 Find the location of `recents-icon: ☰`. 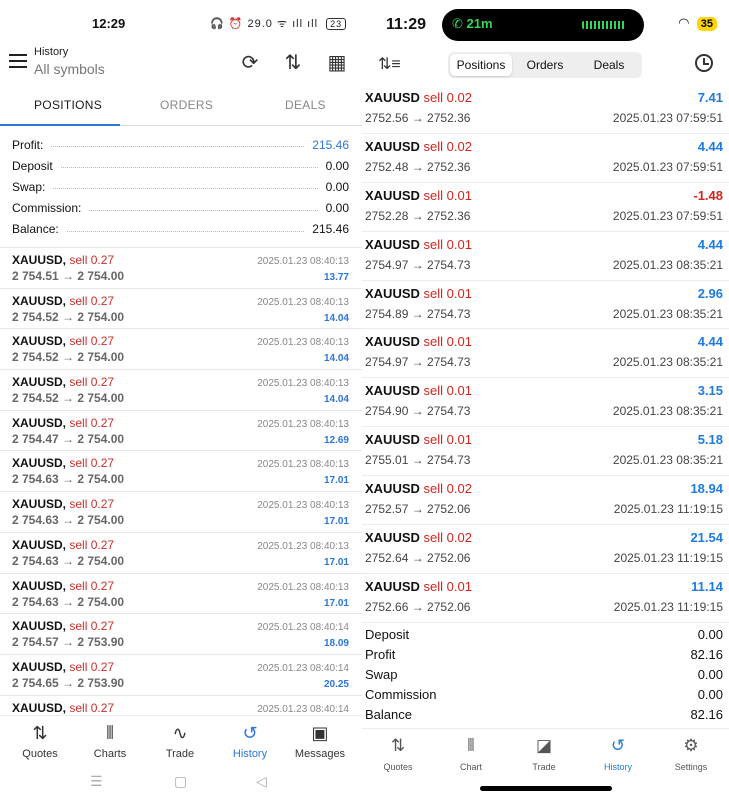

recents-icon: ☰ is located at coordinates (96, 781).